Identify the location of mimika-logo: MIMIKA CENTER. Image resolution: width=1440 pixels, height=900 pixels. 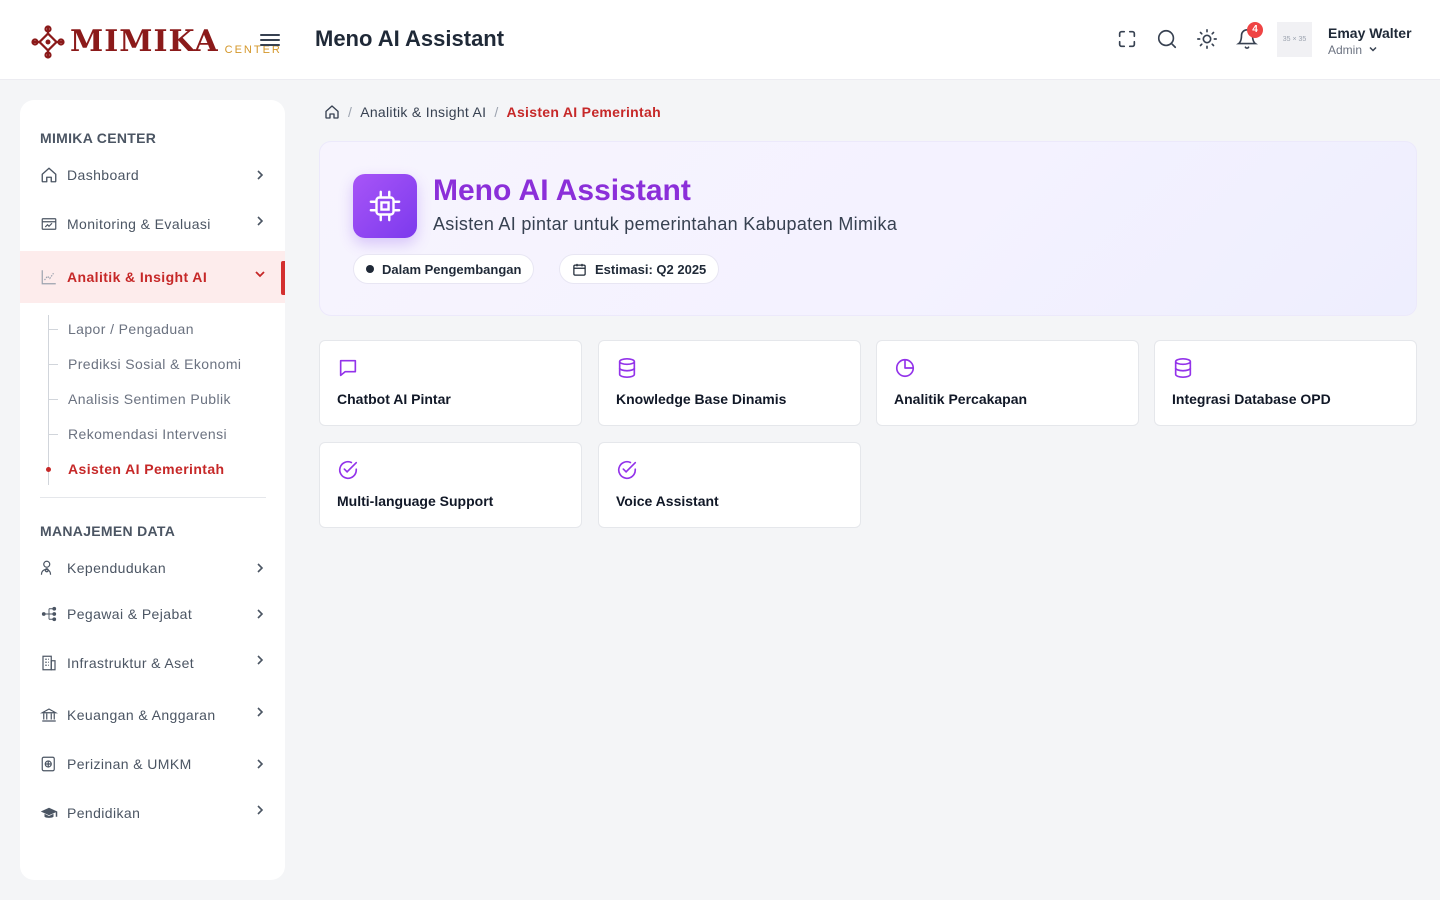
(156, 40).